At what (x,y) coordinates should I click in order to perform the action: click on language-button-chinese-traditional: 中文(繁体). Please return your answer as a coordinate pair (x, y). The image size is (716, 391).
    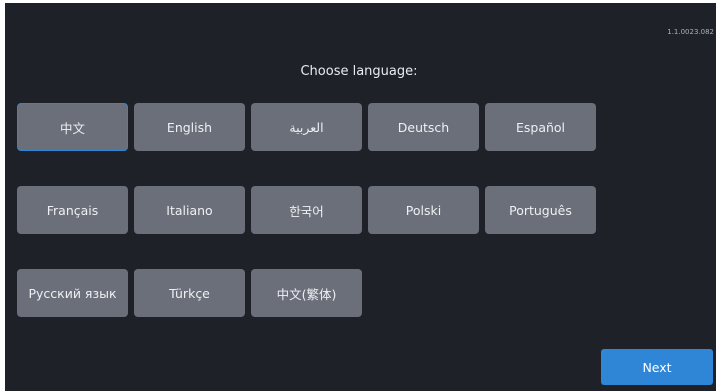
    Looking at the image, I should click on (306, 293).